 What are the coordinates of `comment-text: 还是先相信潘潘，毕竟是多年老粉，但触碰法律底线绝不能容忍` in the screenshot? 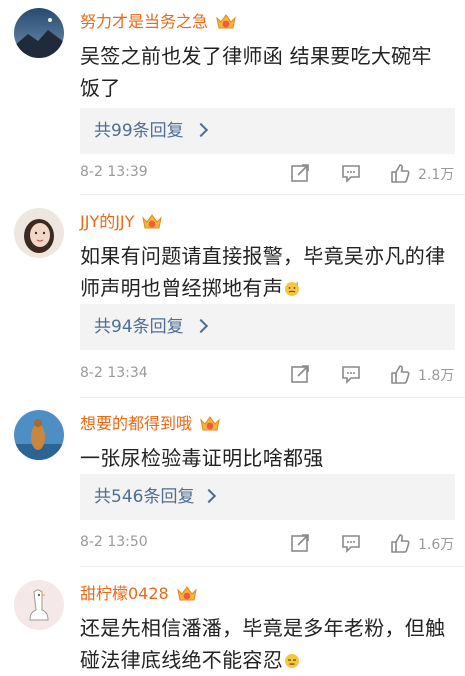 It's located at (265, 644).